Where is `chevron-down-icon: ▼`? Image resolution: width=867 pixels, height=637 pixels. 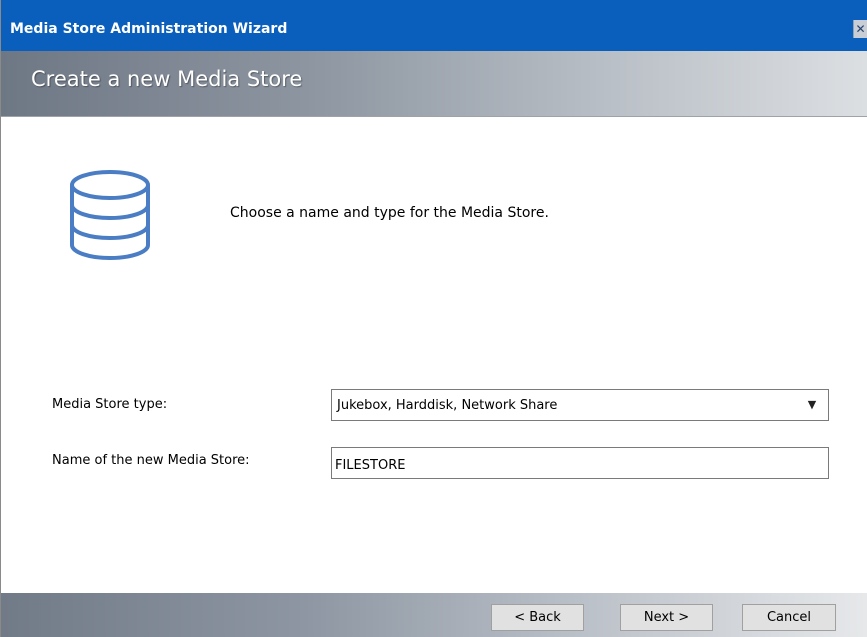 chevron-down-icon: ▼ is located at coordinates (812, 405).